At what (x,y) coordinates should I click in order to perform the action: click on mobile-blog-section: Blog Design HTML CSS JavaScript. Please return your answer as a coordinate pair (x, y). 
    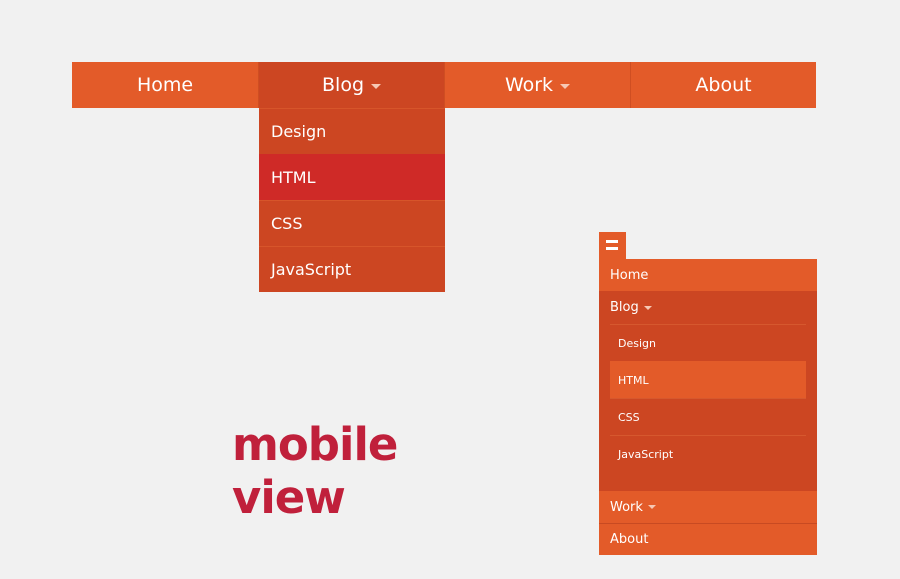
    Looking at the image, I should click on (708, 391).